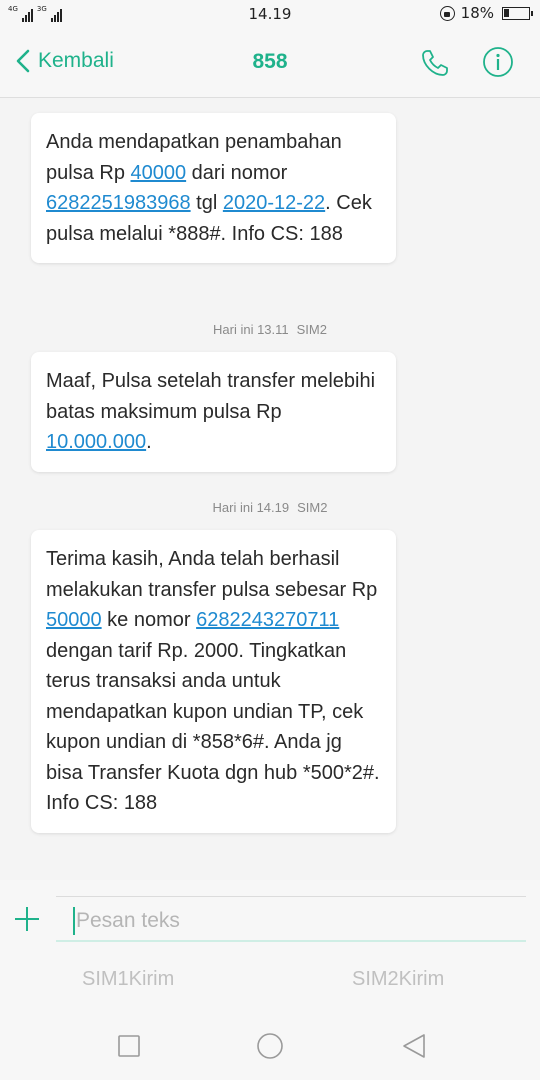 The height and width of the screenshot is (1080, 540). Describe the element at coordinates (74, 921) in the screenshot. I see `text-caret` at that location.